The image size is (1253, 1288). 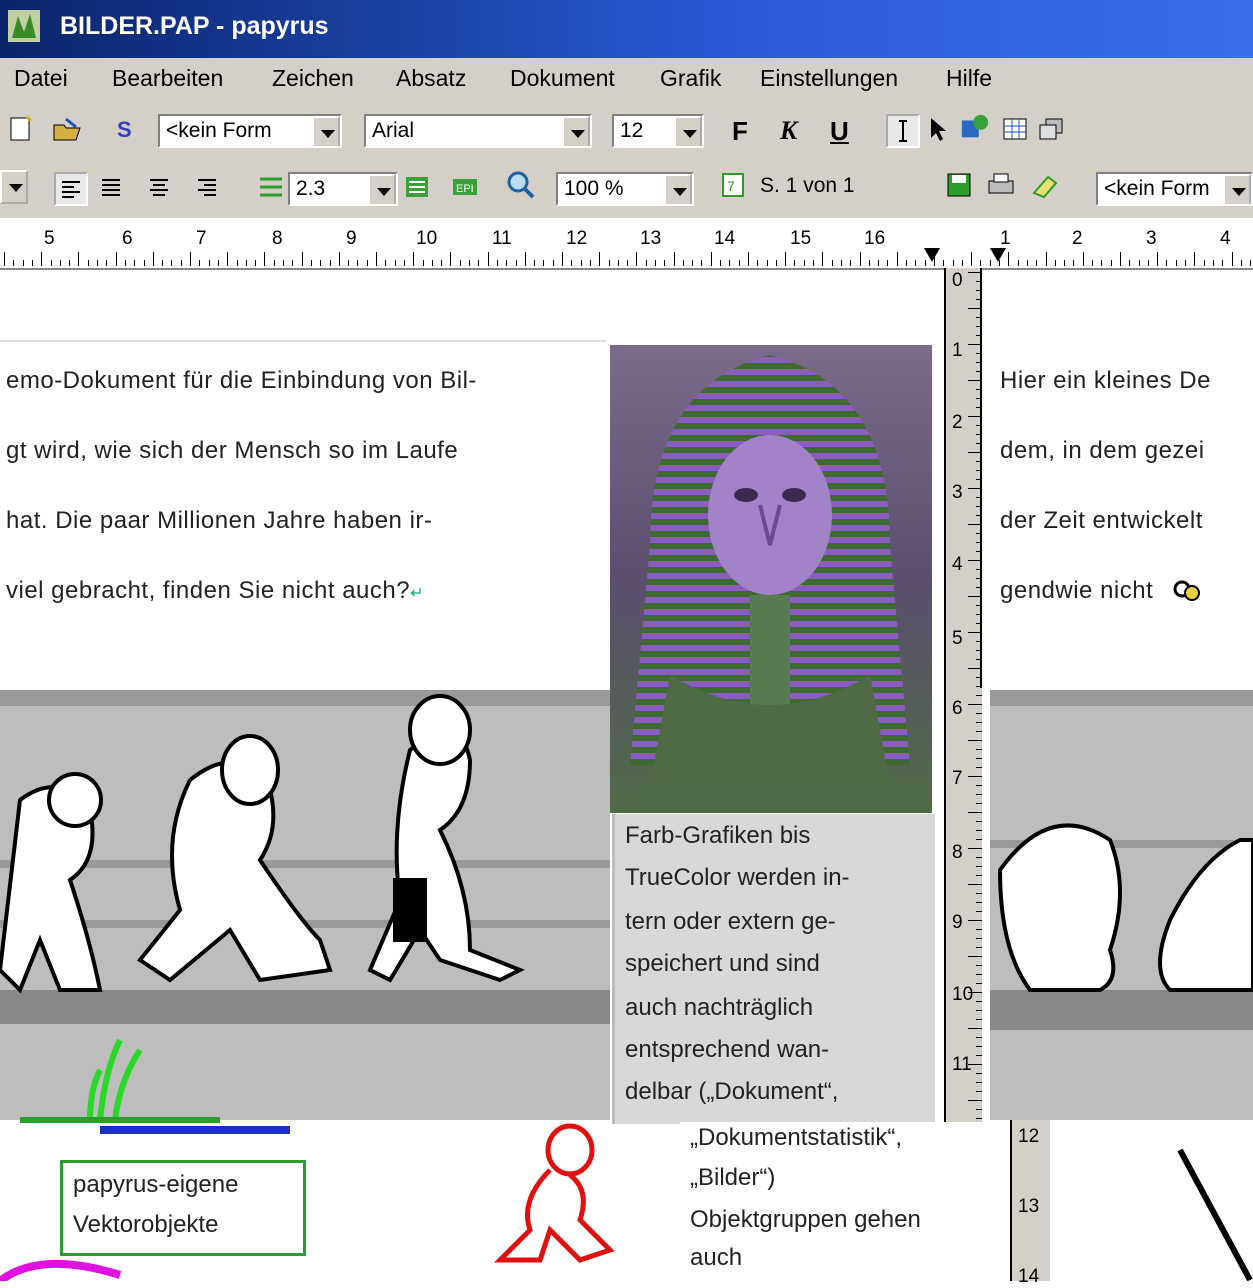 What do you see at coordinates (417, 593) in the screenshot?
I see `paragraph-mark-icon: ↵` at bounding box center [417, 593].